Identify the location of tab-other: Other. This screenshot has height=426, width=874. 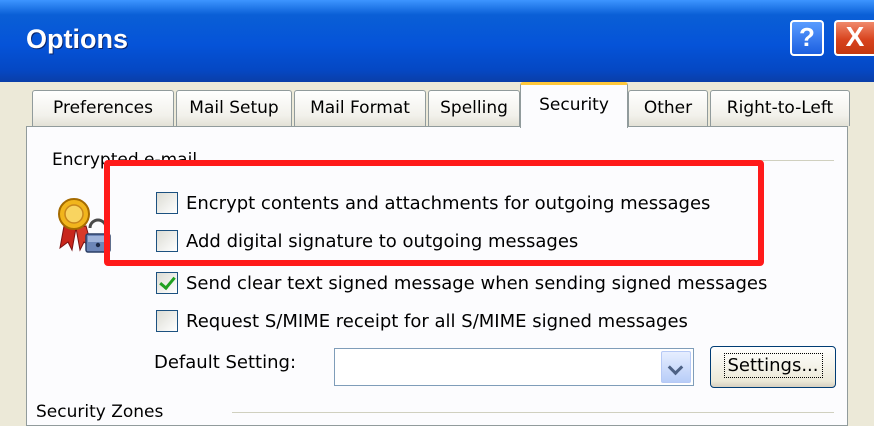
(668, 108).